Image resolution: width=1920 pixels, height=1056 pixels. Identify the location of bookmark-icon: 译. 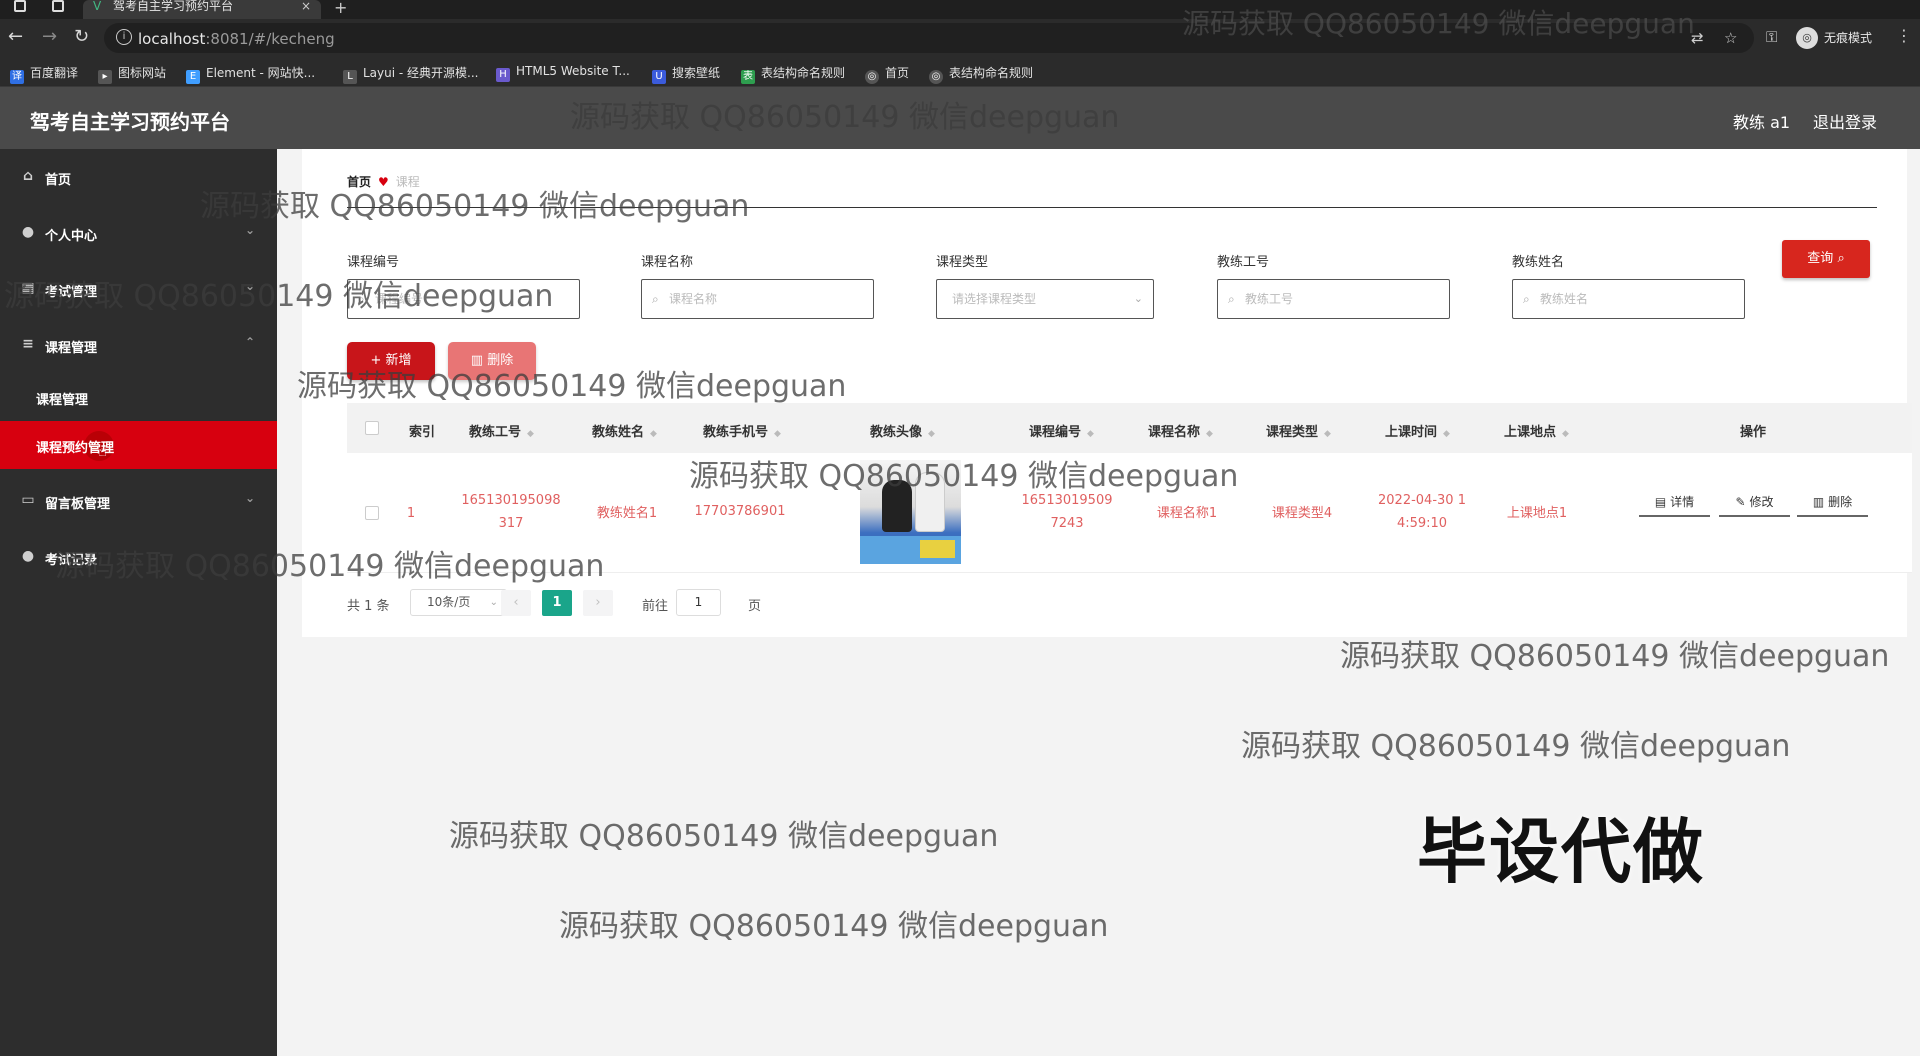
(17, 77).